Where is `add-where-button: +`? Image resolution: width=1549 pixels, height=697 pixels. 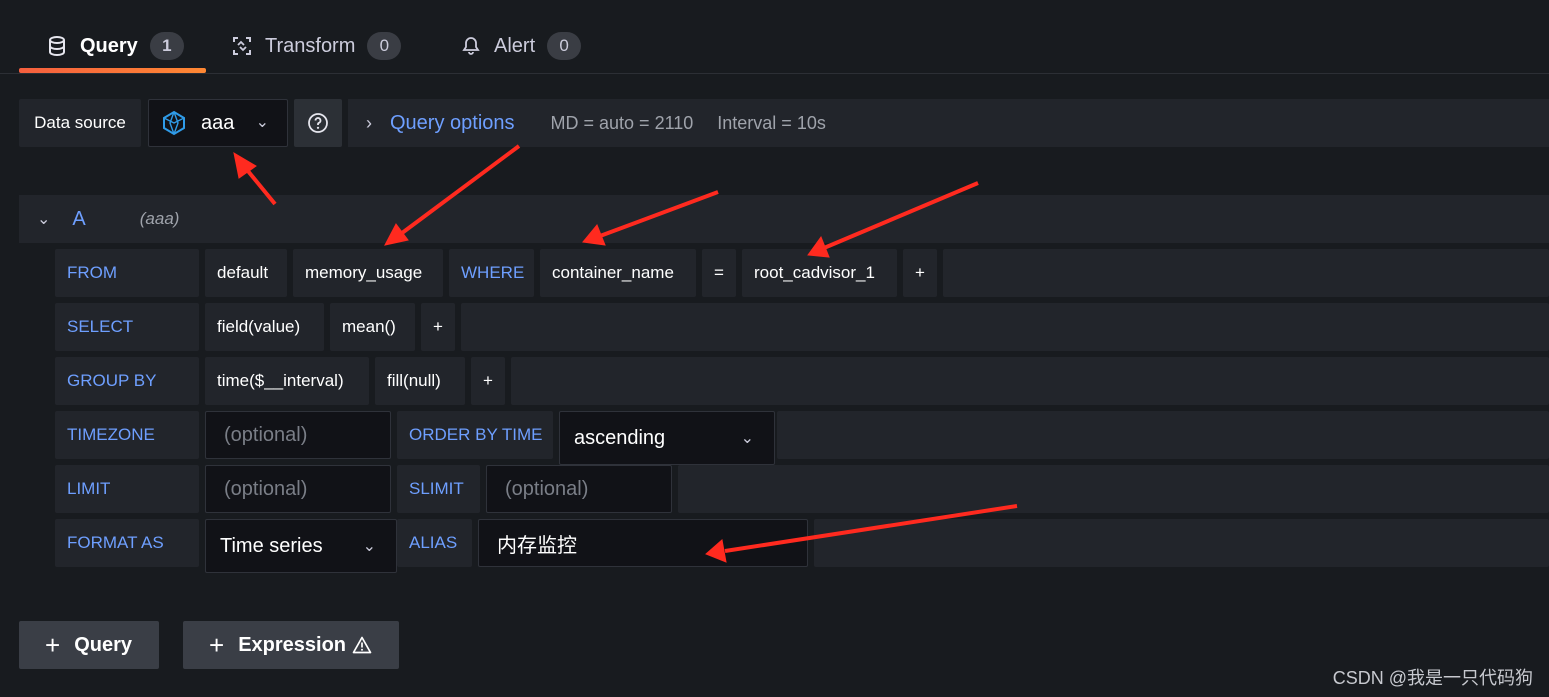
add-where-button: + is located at coordinates (920, 273).